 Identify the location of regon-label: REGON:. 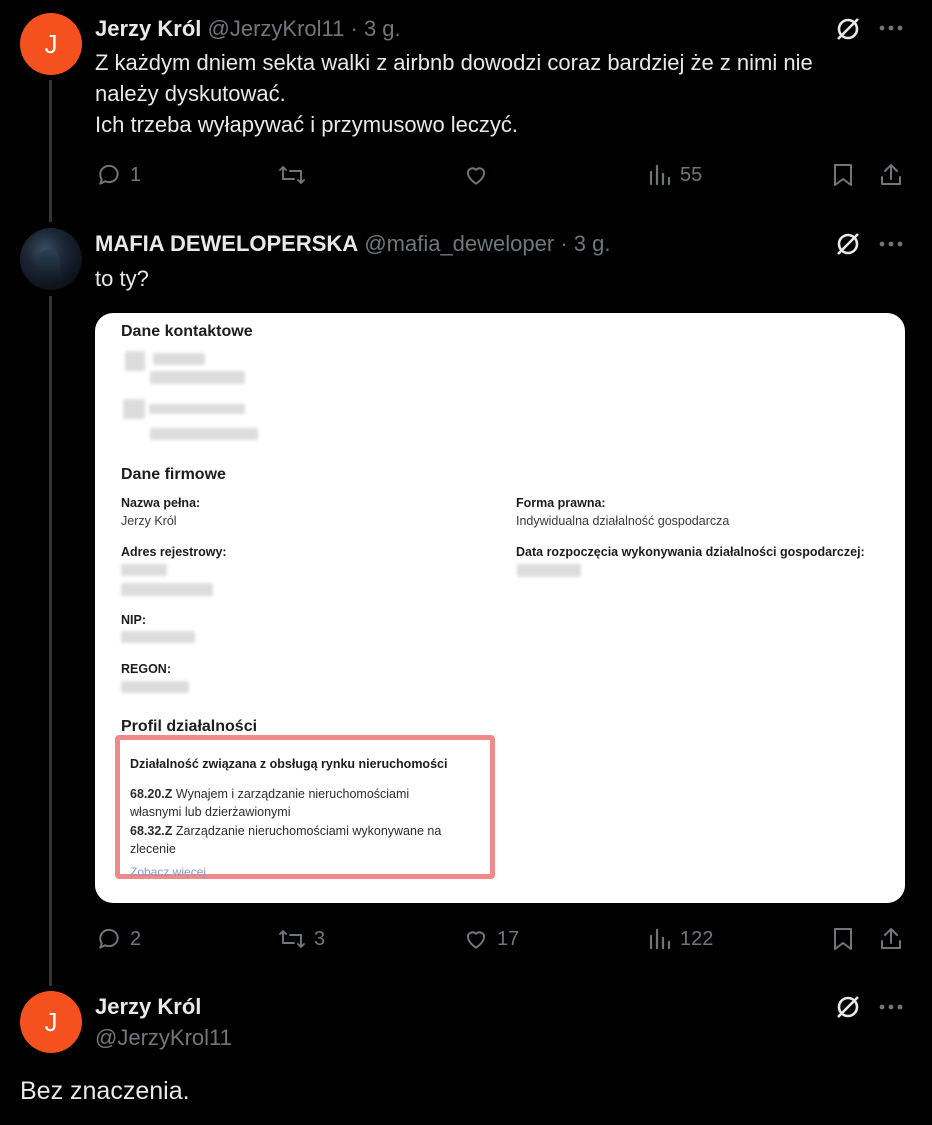
(146, 669).